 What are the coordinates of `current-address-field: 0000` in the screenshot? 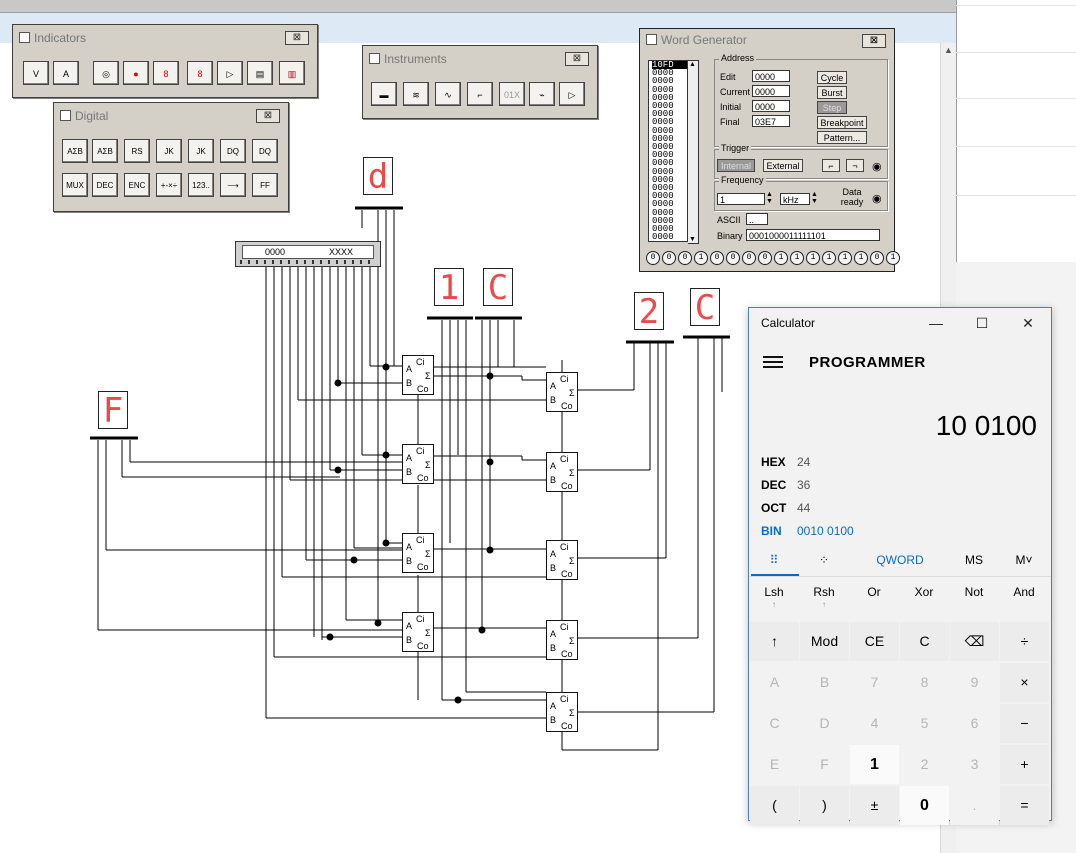 It's located at (771, 91).